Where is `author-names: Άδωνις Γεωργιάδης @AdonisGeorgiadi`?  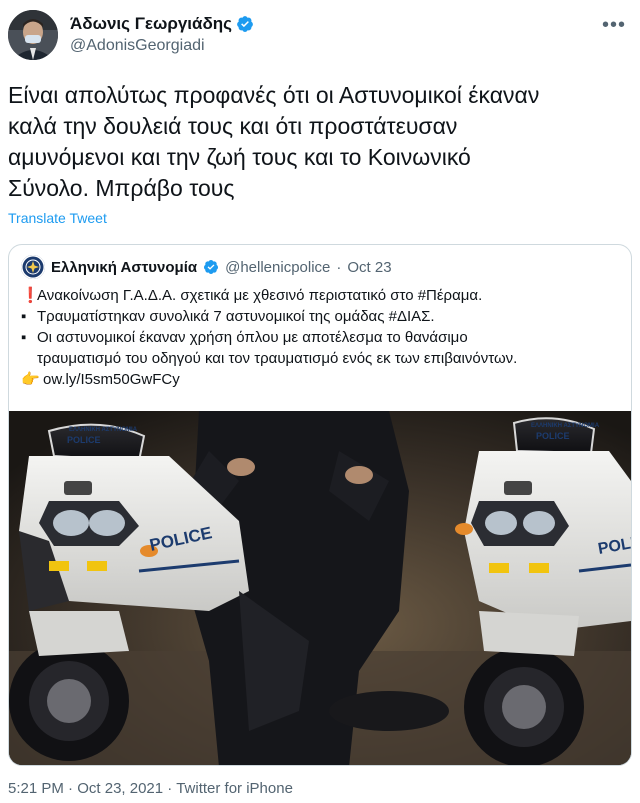 author-names: Άδωνις Γεωργιάδης @AdonisGeorgiadi is located at coordinates (162, 34).